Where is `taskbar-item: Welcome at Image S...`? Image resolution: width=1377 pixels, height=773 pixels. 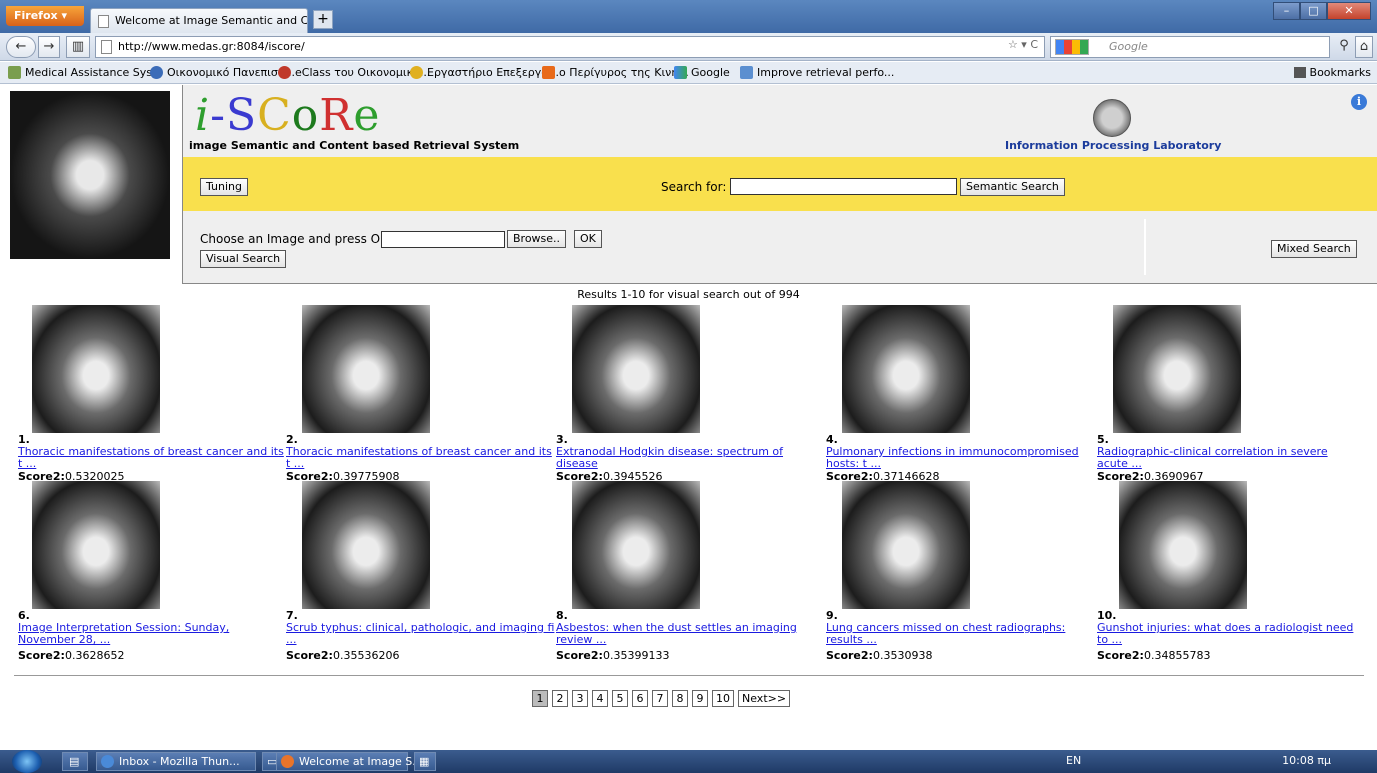 taskbar-item: Welcome at Image S... is located at coordinates (349, 761).